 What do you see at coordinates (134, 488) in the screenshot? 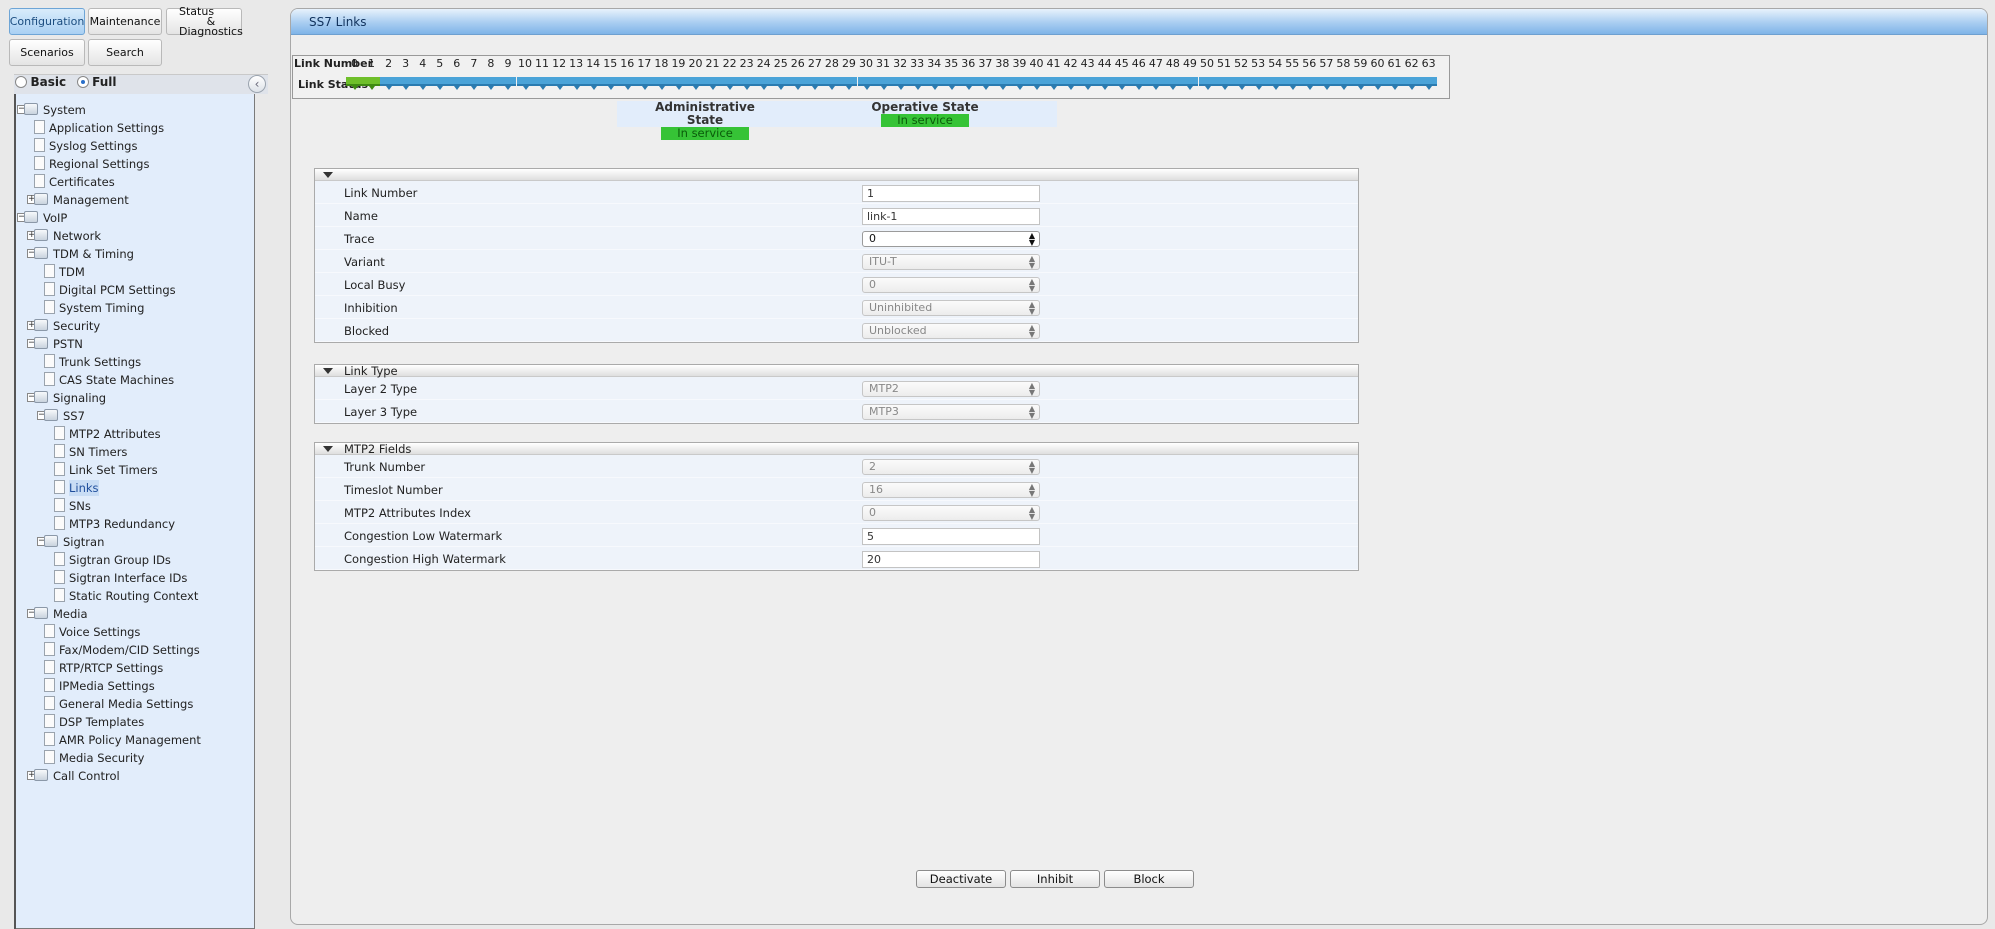
I see `tree-item-links: Links` at bounding box center [134, 488].